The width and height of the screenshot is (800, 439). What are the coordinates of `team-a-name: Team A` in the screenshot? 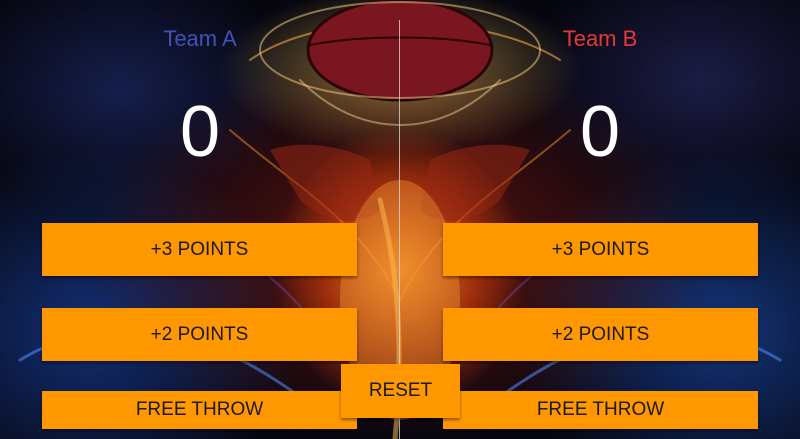 It's located at (200, 38).